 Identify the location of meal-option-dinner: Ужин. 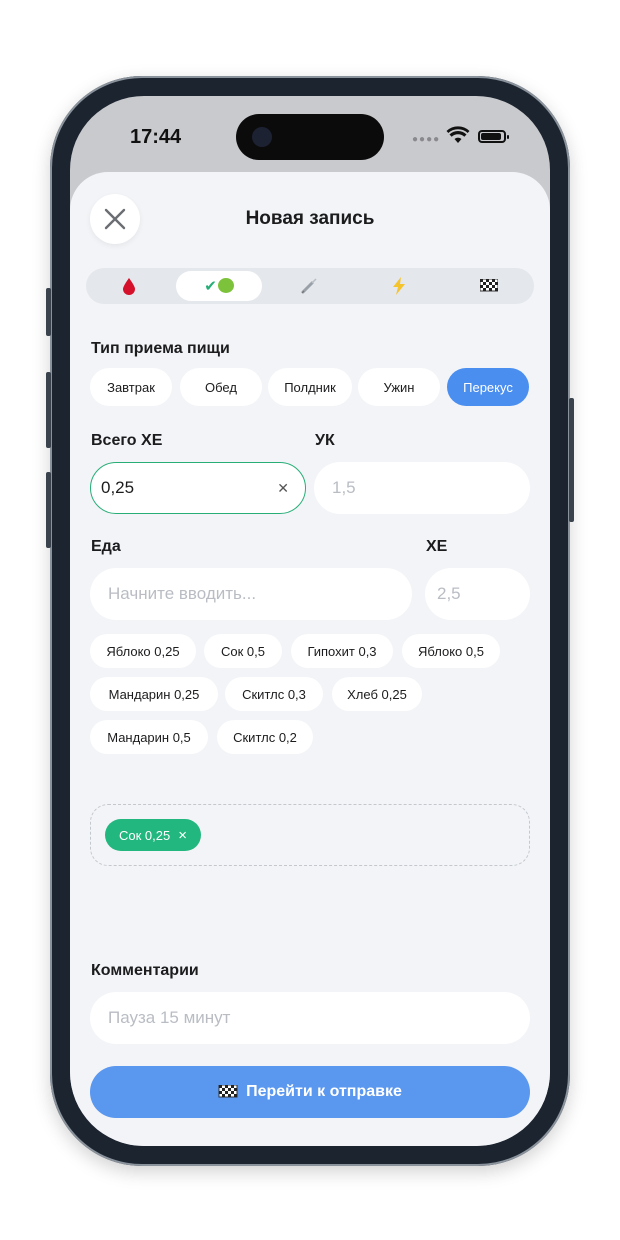
(399, 387).